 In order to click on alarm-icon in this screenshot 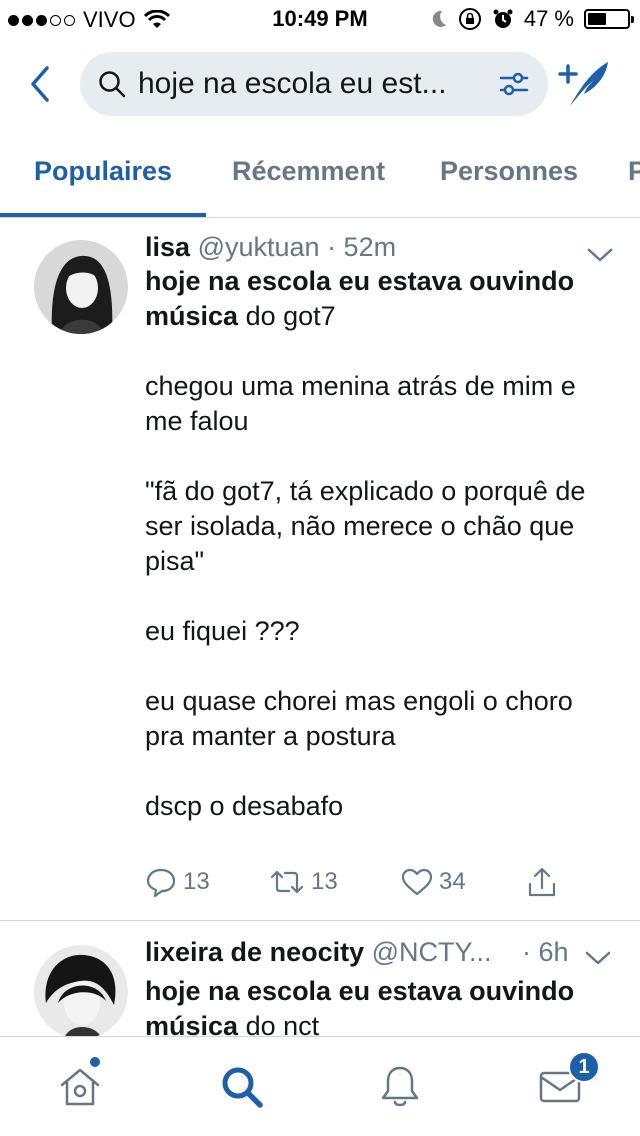, I will do `click(503, 18)`.